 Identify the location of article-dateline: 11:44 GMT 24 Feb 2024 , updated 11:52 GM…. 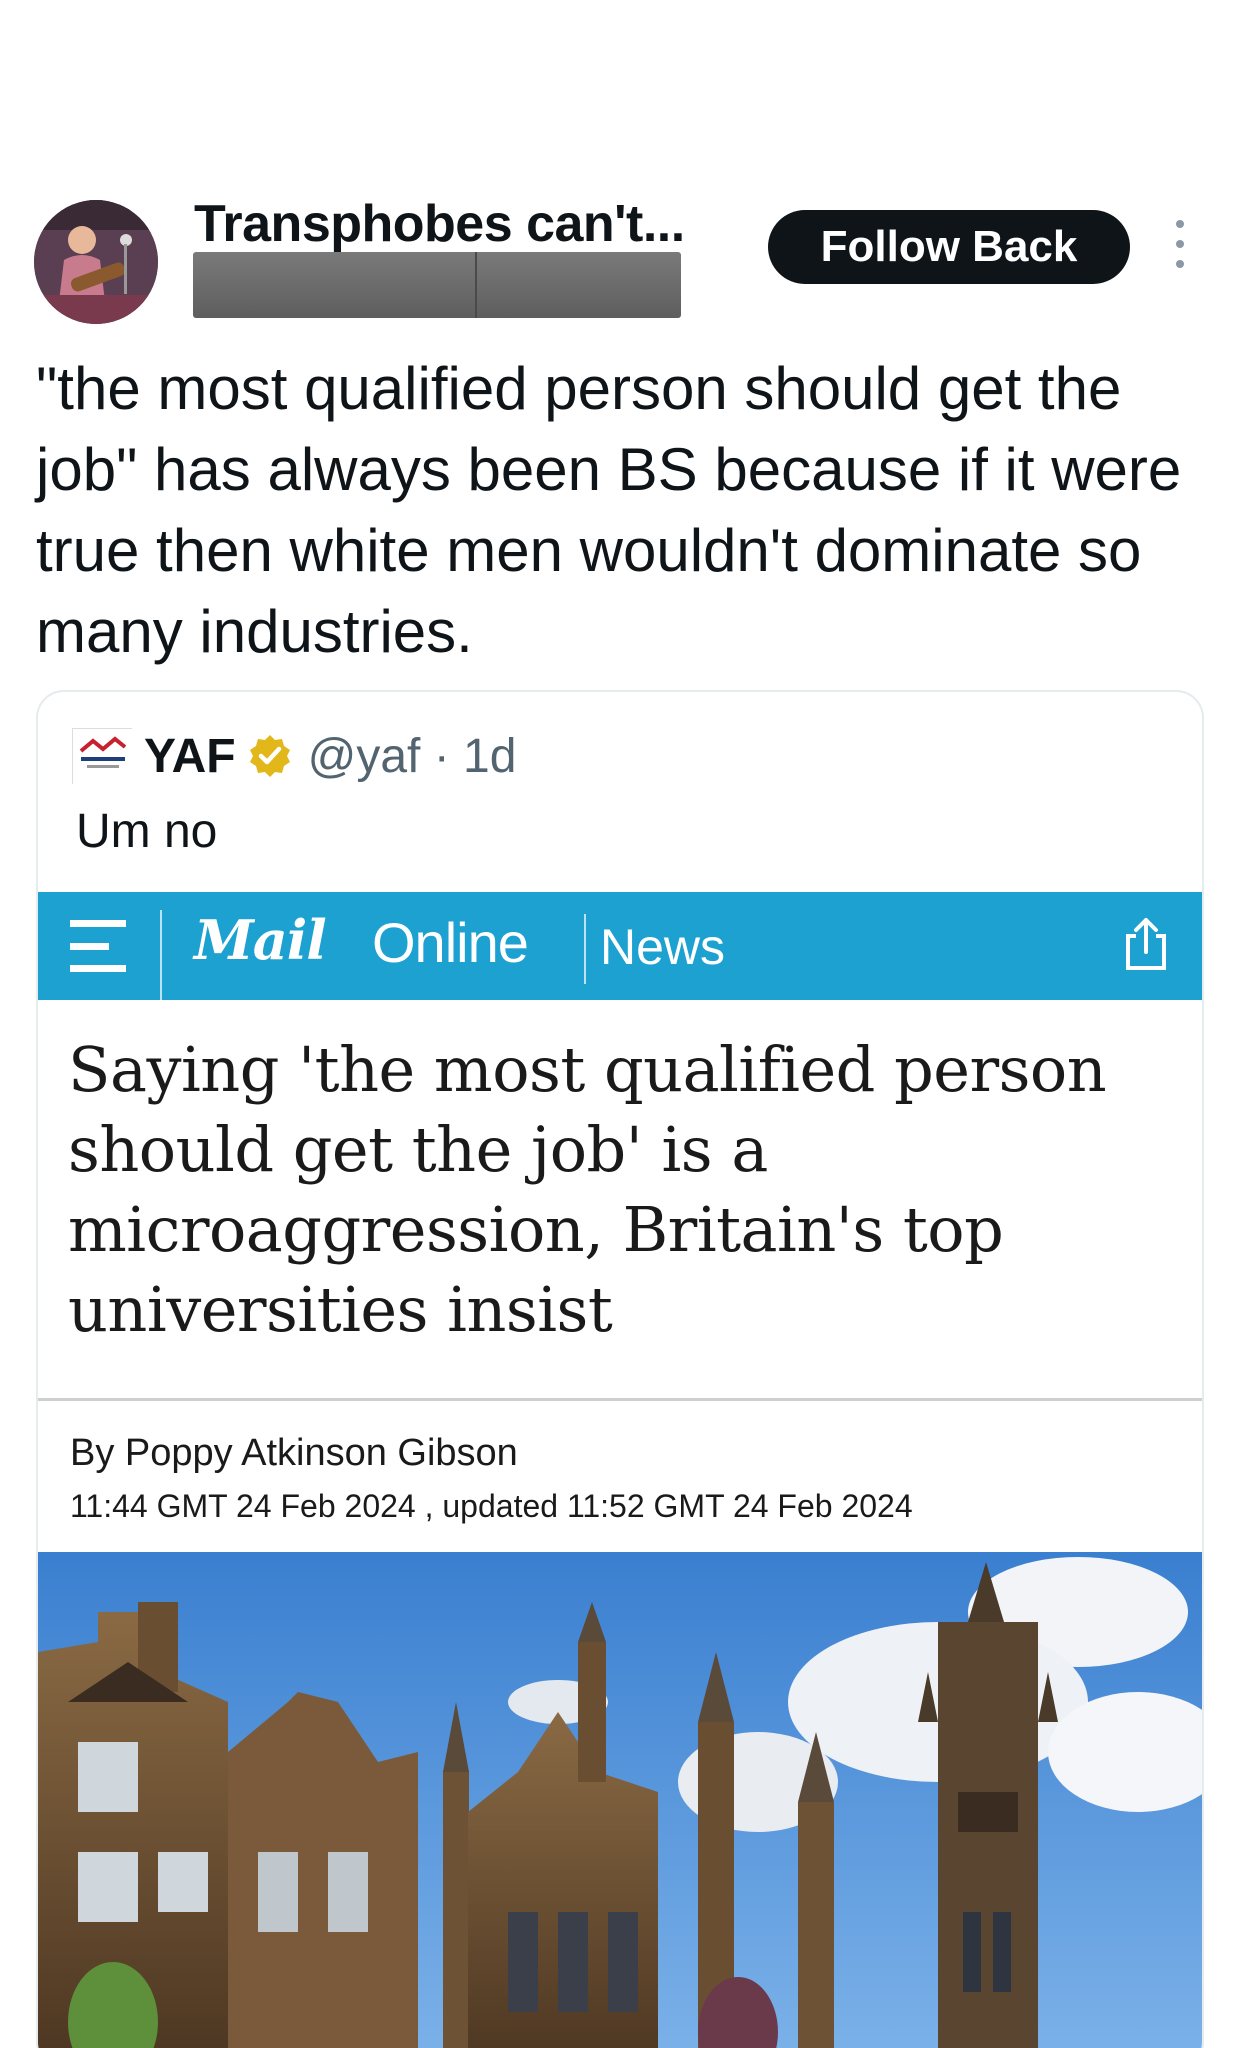
(491, 1506).